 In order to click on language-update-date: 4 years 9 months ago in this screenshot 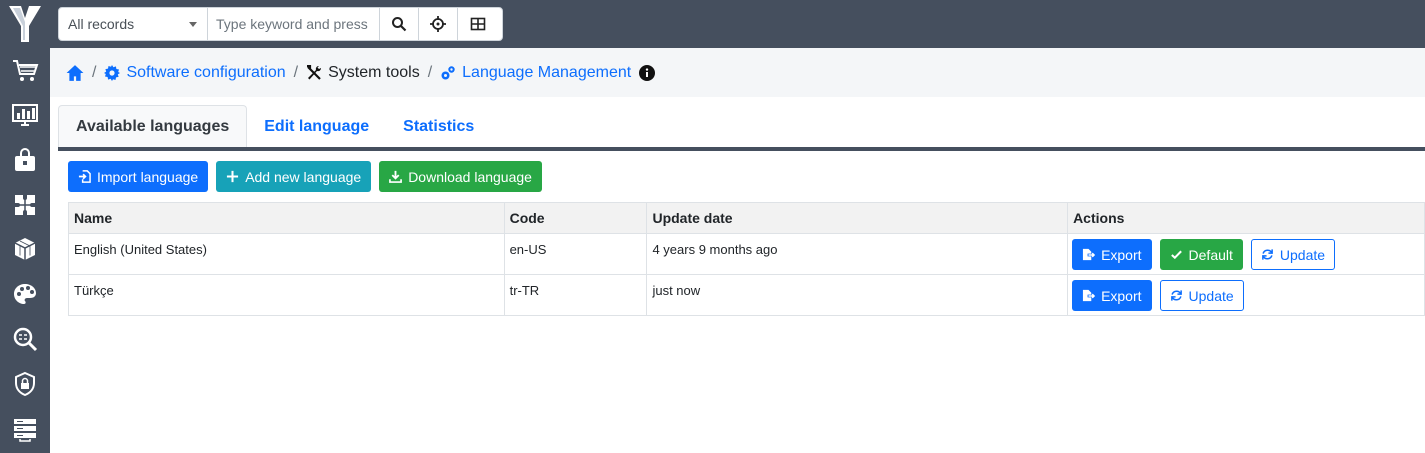, I will do `click(857, 254)`.